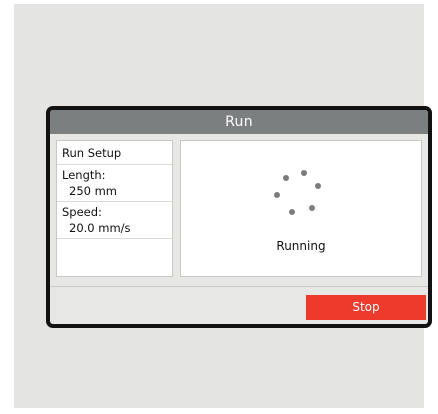 This screenshot has width=438, height=414. What do you see at coordinates (301, 192) in the screenshot?
I see `loading-spinner-icon` at bounding box center [301, 192].